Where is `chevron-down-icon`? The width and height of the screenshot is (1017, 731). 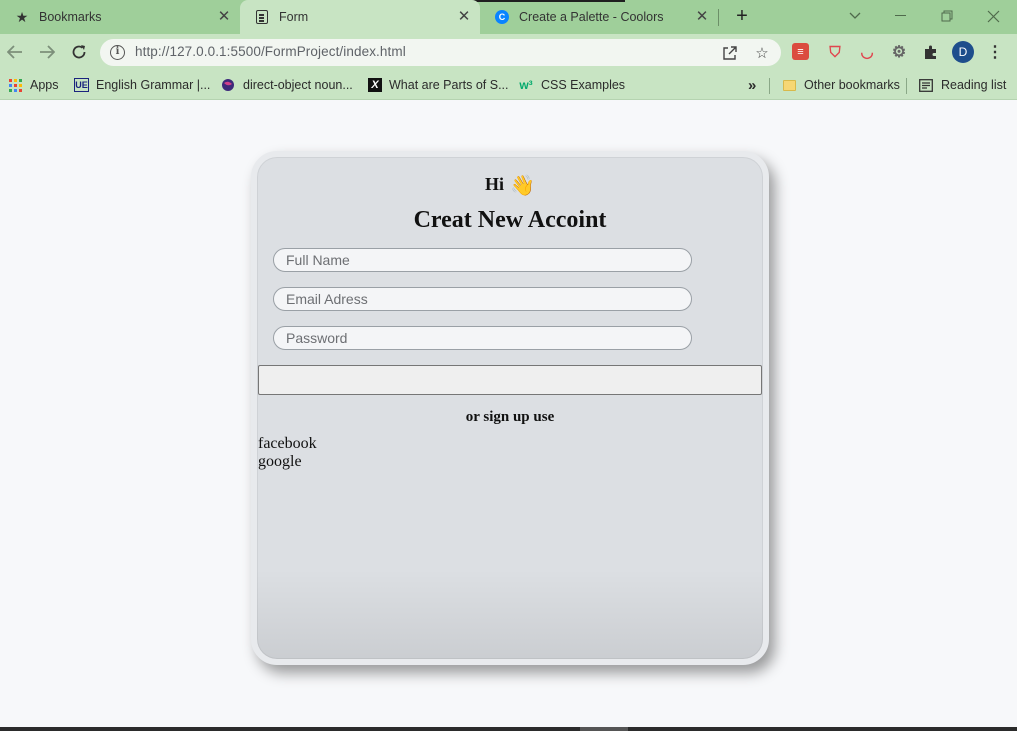
chevron-down-icon is located at coordinates (855, 16).